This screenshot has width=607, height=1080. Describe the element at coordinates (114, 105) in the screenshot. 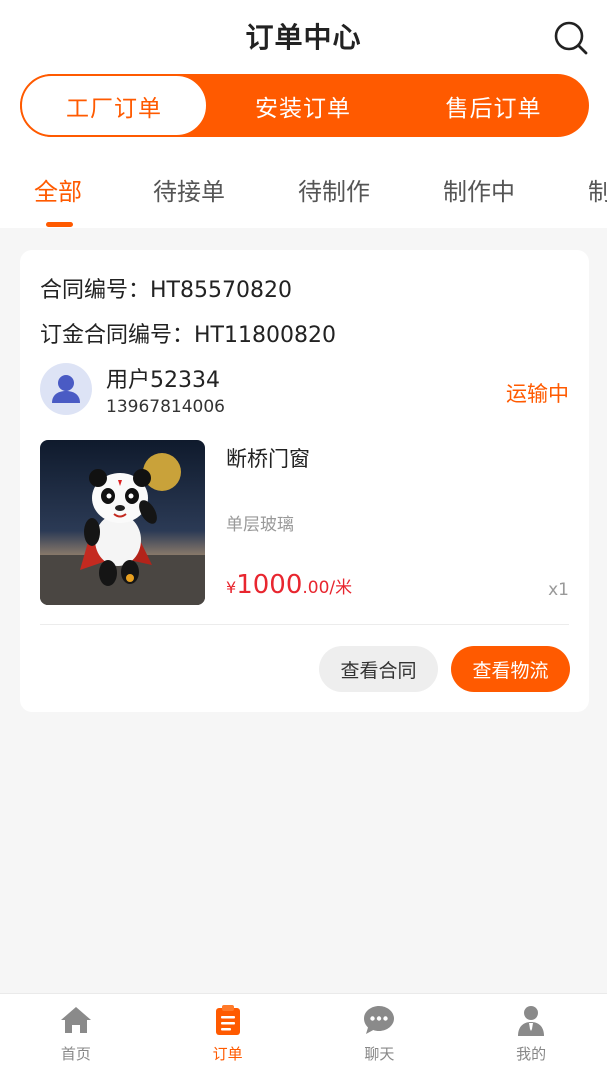

I see `segment-factory-orders: 工厂订单` at that location.